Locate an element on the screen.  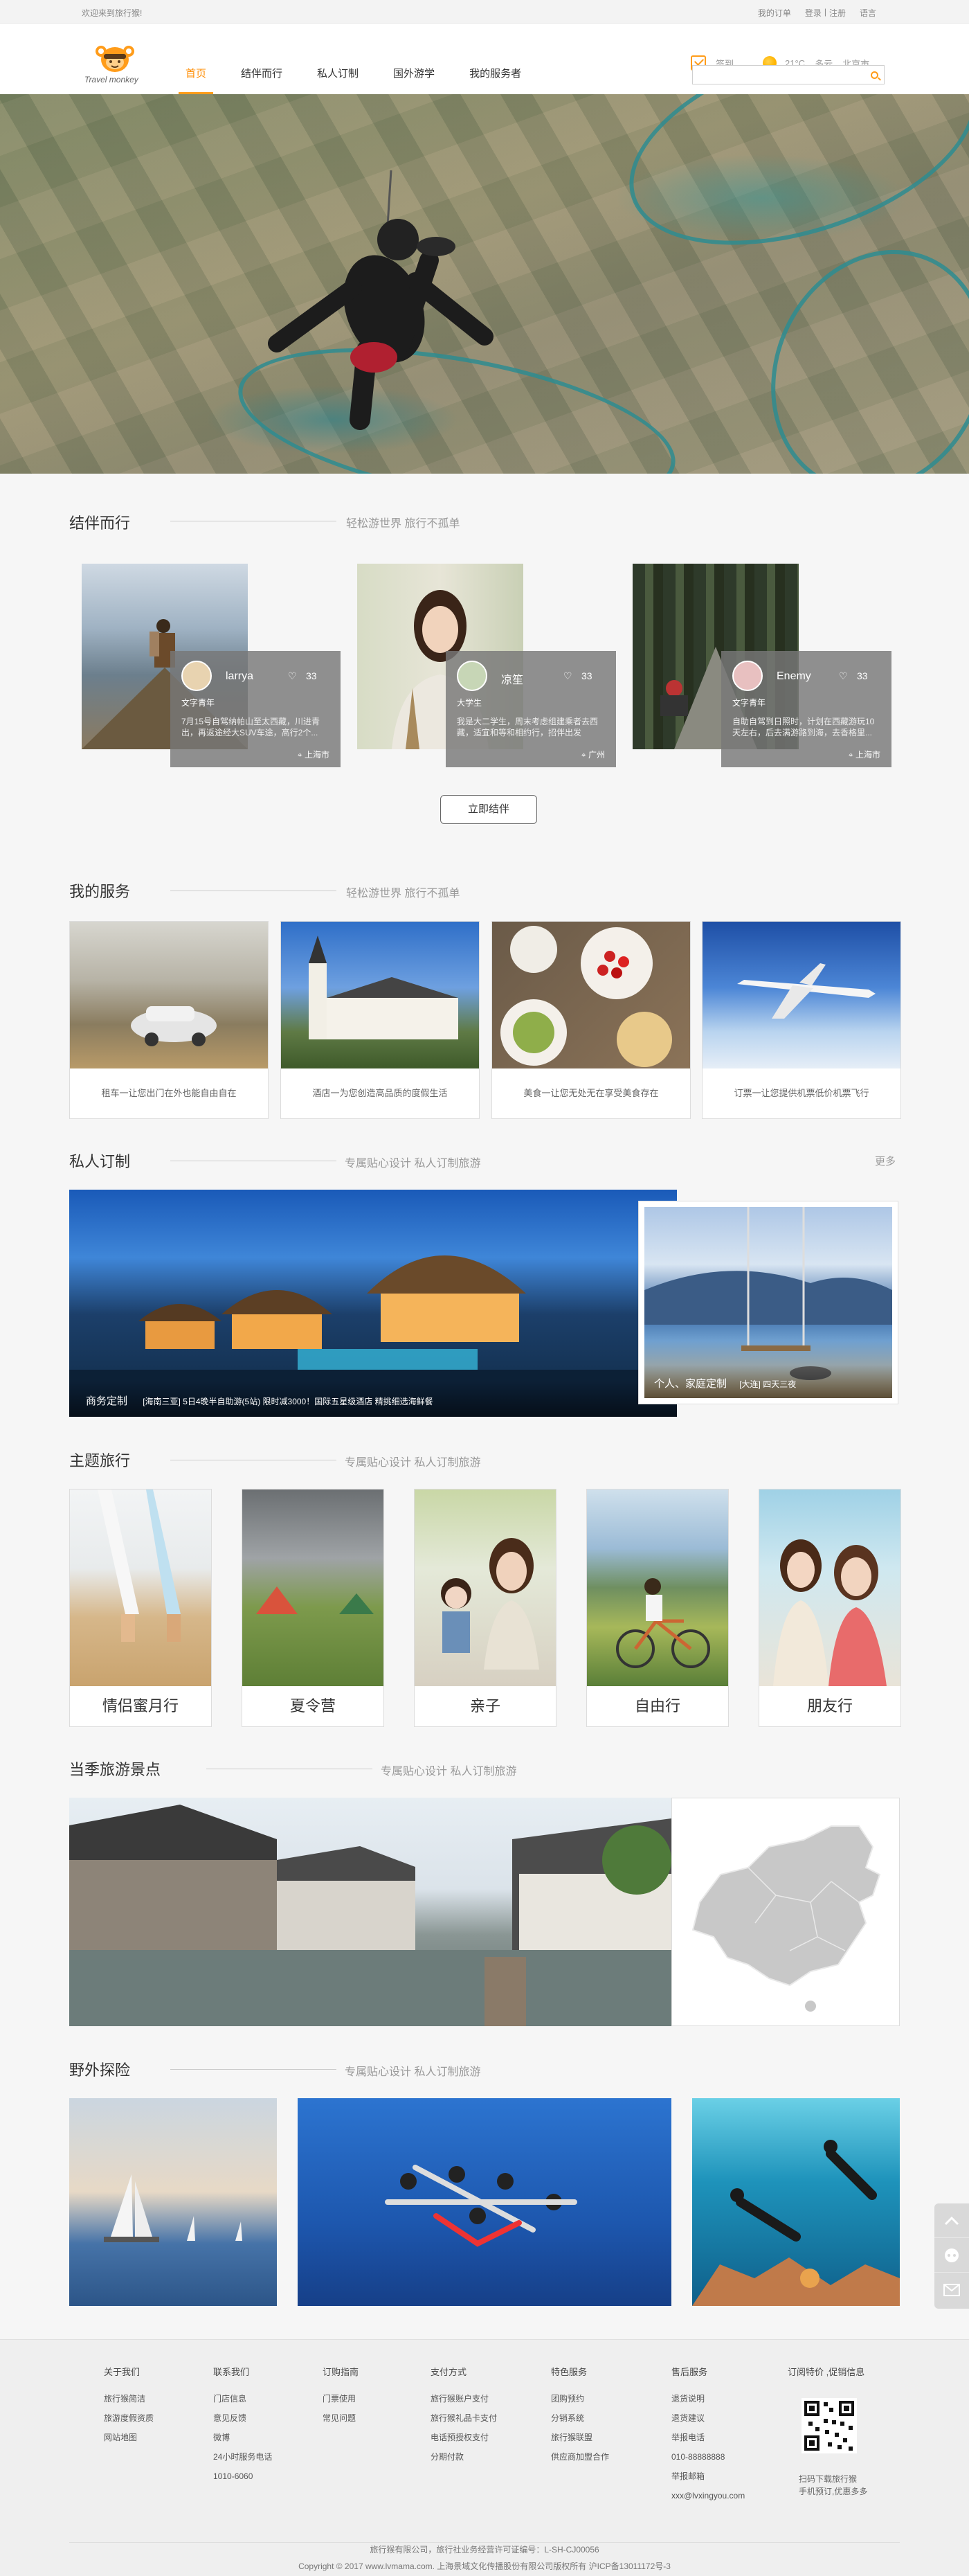
back-to-top-icon is located at coordinates (952, 2220).